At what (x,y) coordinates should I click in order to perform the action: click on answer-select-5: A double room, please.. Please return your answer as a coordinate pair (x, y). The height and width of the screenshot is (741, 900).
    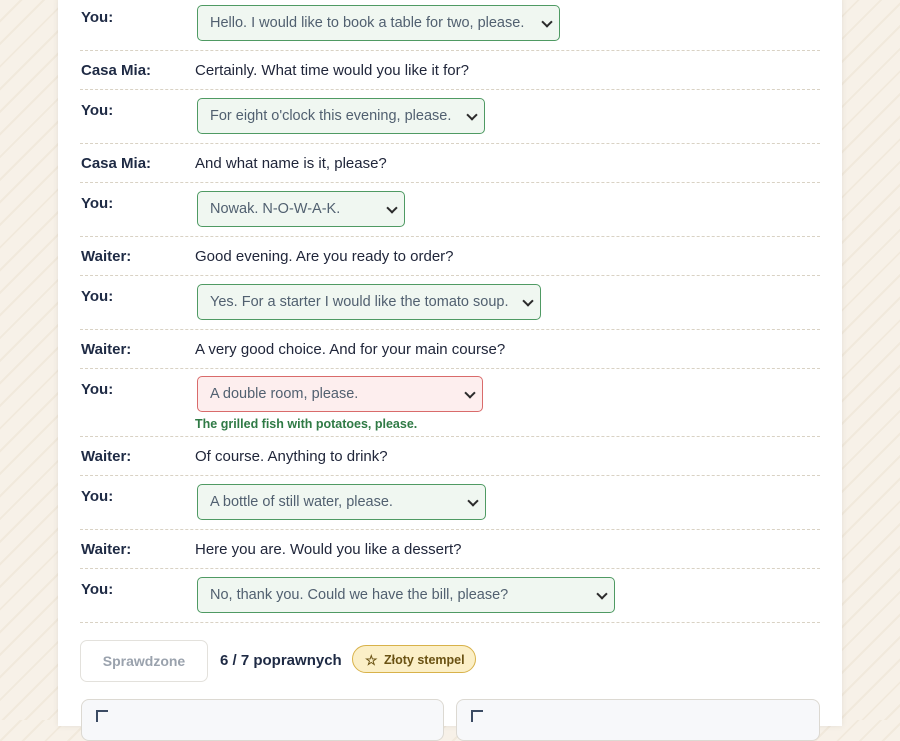
    Looking at the image, I should click on (340, 394).